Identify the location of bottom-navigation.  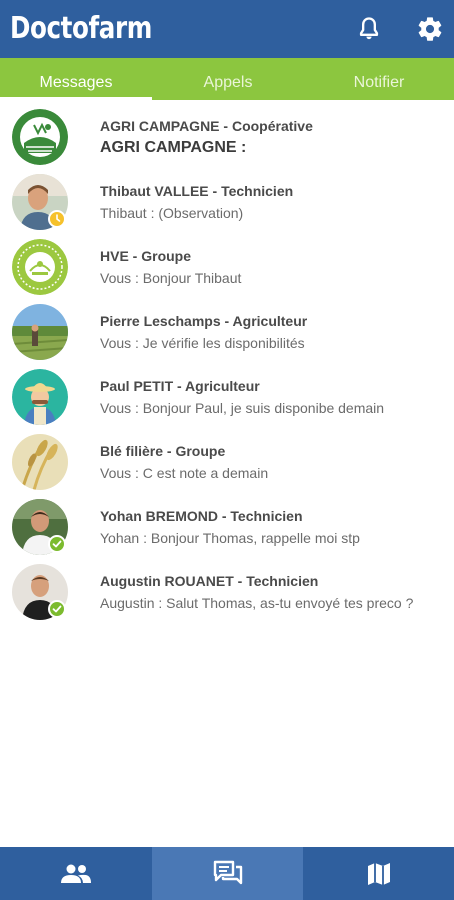
(227, 873).